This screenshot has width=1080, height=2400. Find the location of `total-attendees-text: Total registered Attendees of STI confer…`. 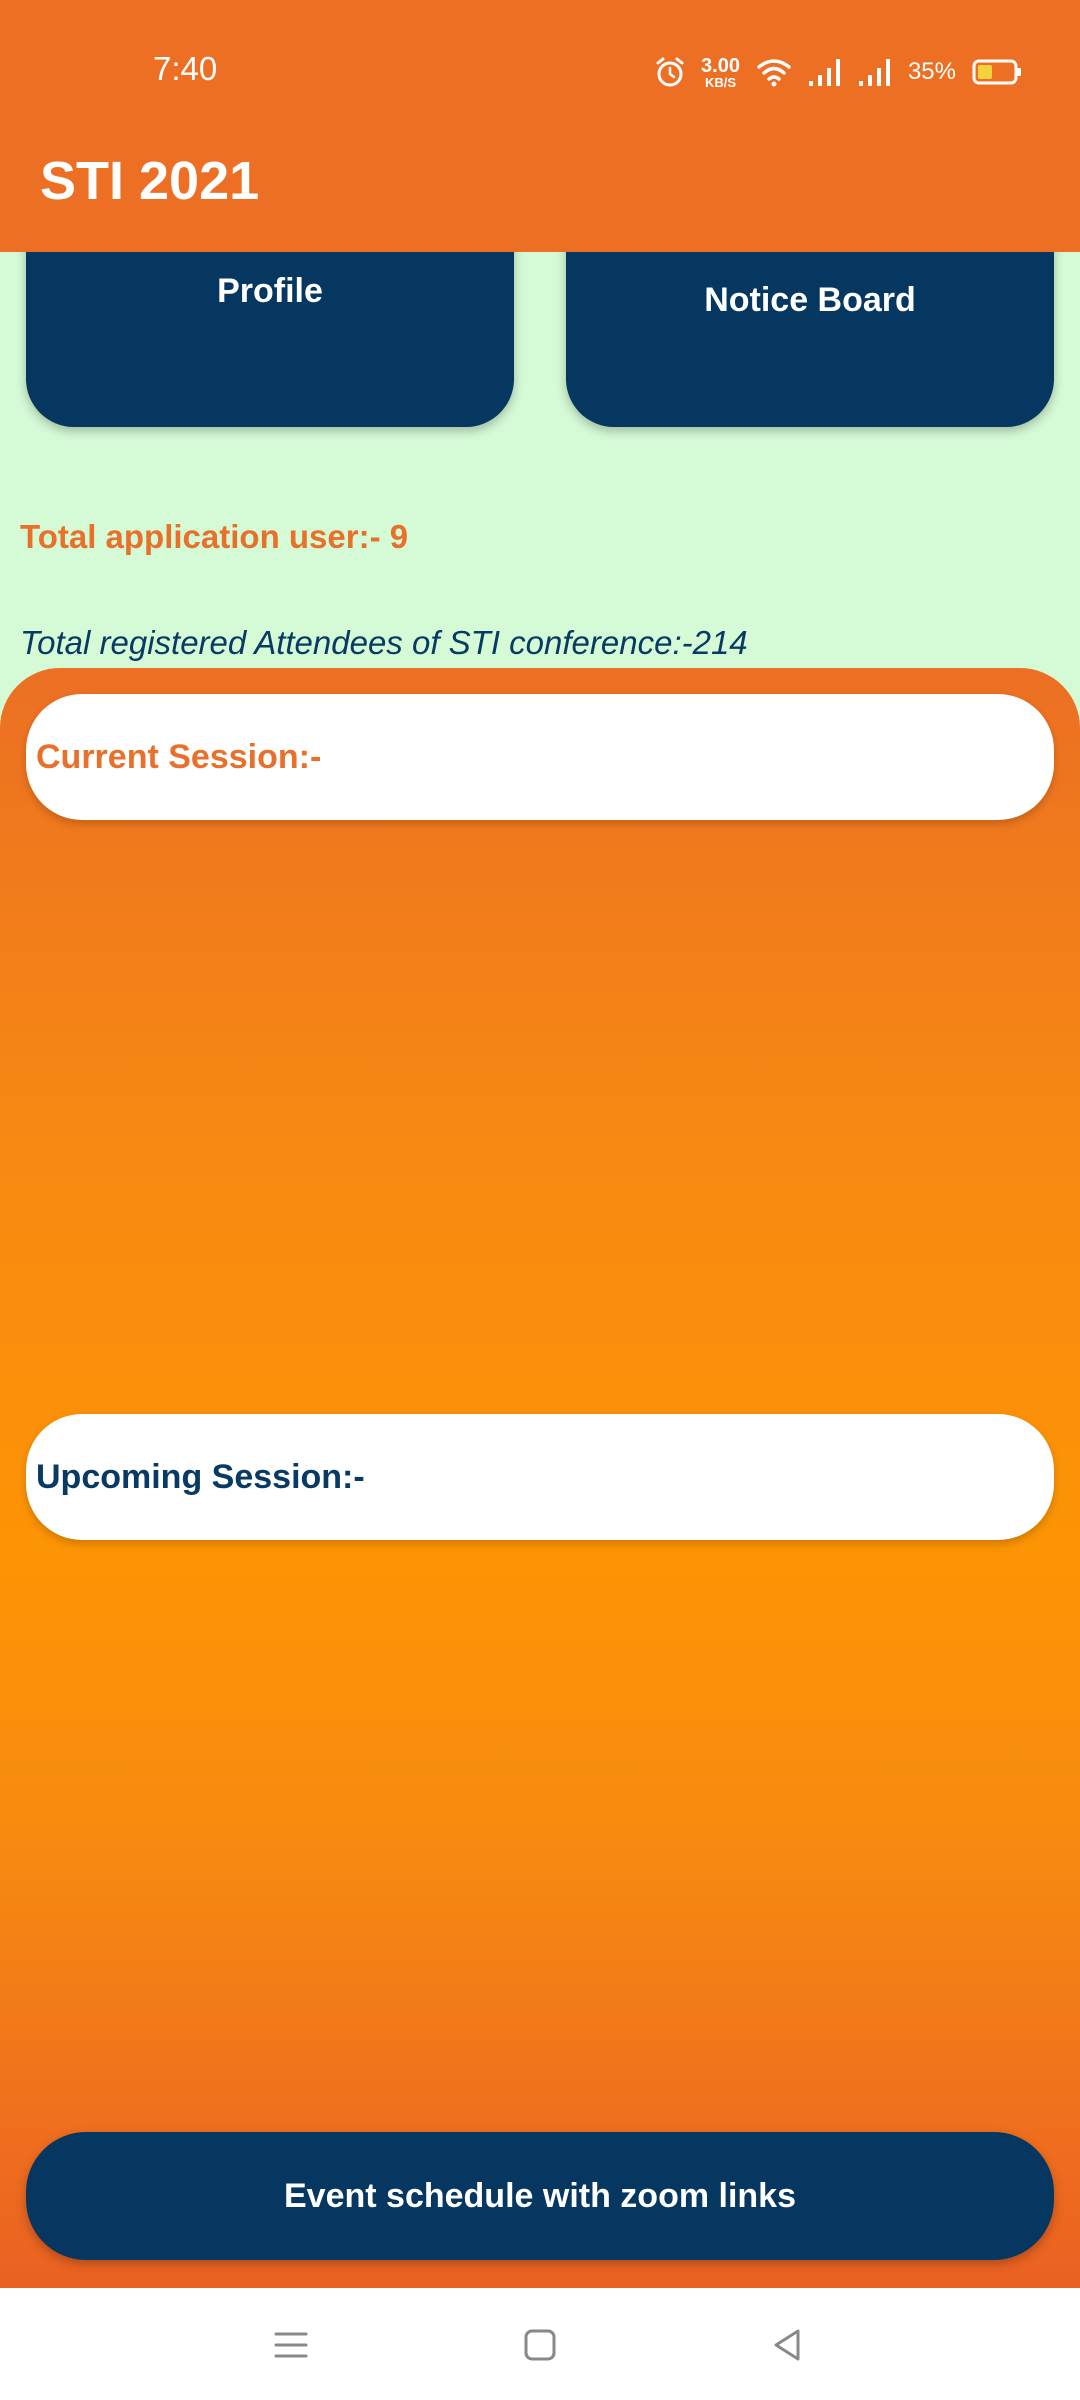

total-attendees-text: Total registered Attendees of STI confer… is located at coordinates (384, 642).